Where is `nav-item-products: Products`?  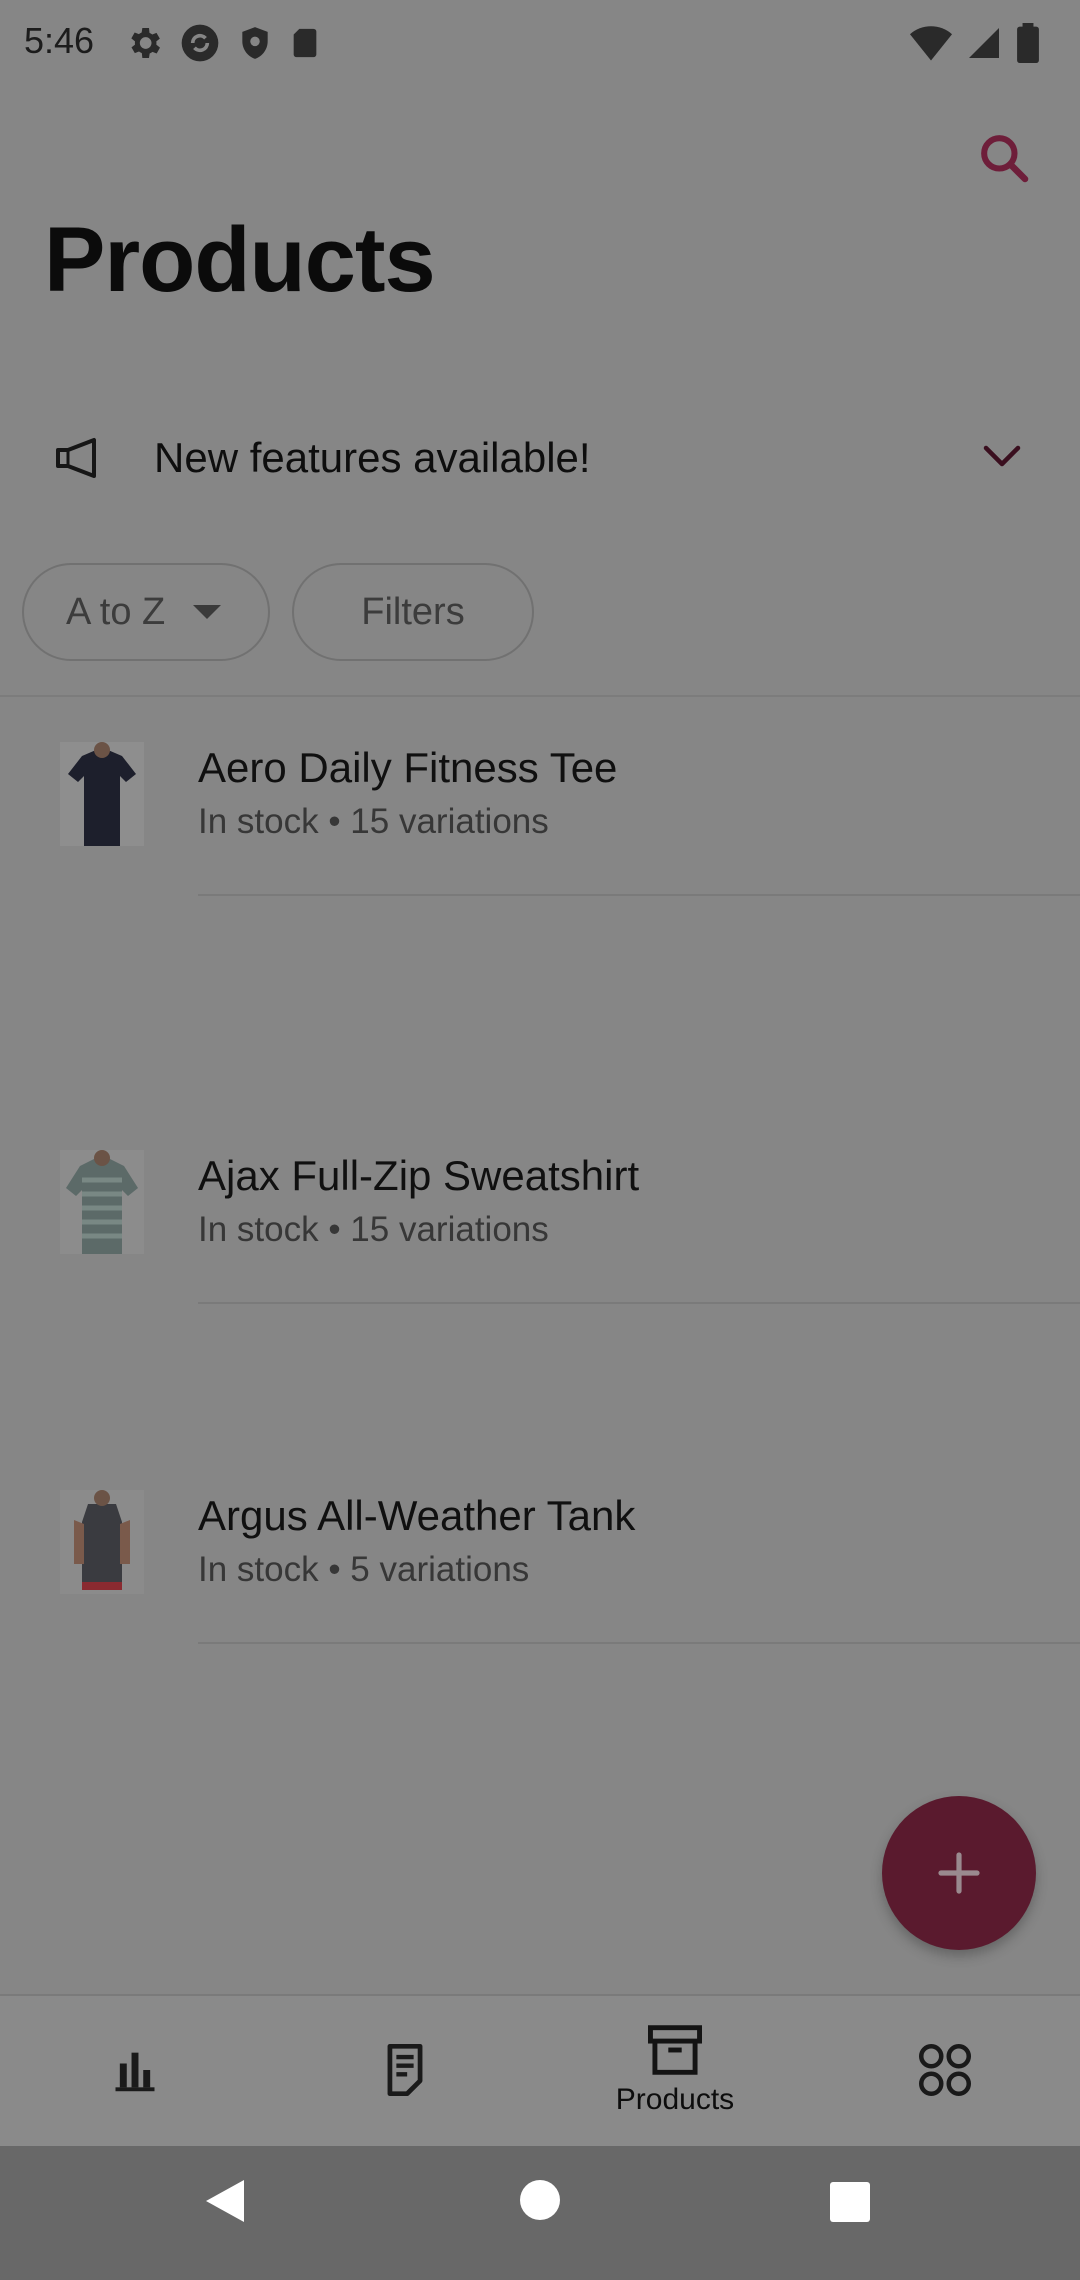 nav-item-products: Products is located at coordinates (675, 2070).